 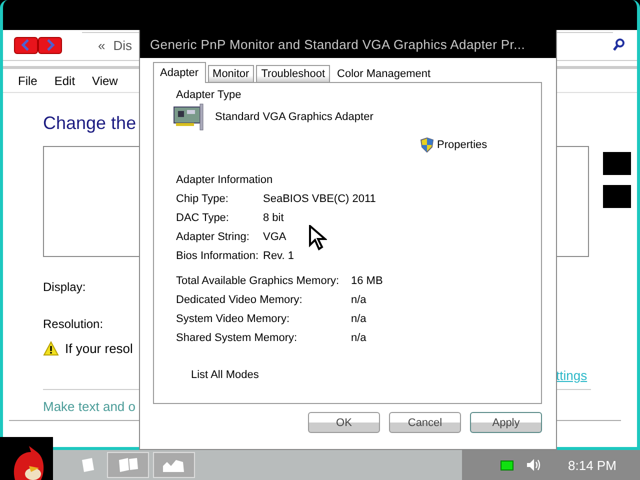 I want to click on properties-button: Properties, so click(x=480, y=145).